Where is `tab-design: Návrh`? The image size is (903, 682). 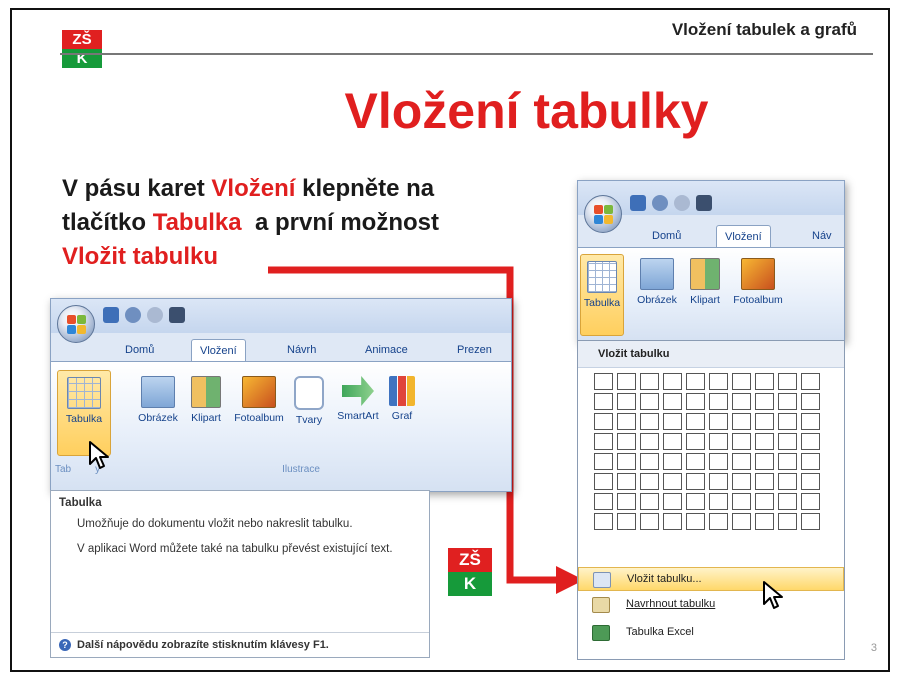 tab-design: Návrh is located at coordinates (301, 350).